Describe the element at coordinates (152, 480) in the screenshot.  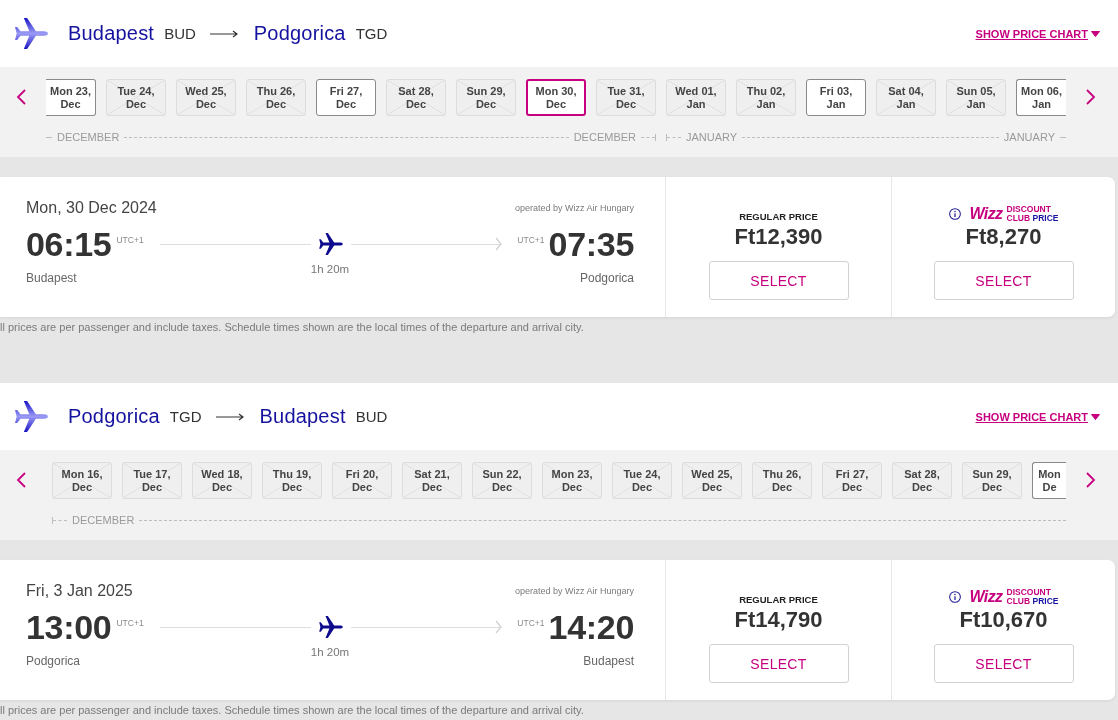
I see `date-tile: Tue 17, Dec` at that location.